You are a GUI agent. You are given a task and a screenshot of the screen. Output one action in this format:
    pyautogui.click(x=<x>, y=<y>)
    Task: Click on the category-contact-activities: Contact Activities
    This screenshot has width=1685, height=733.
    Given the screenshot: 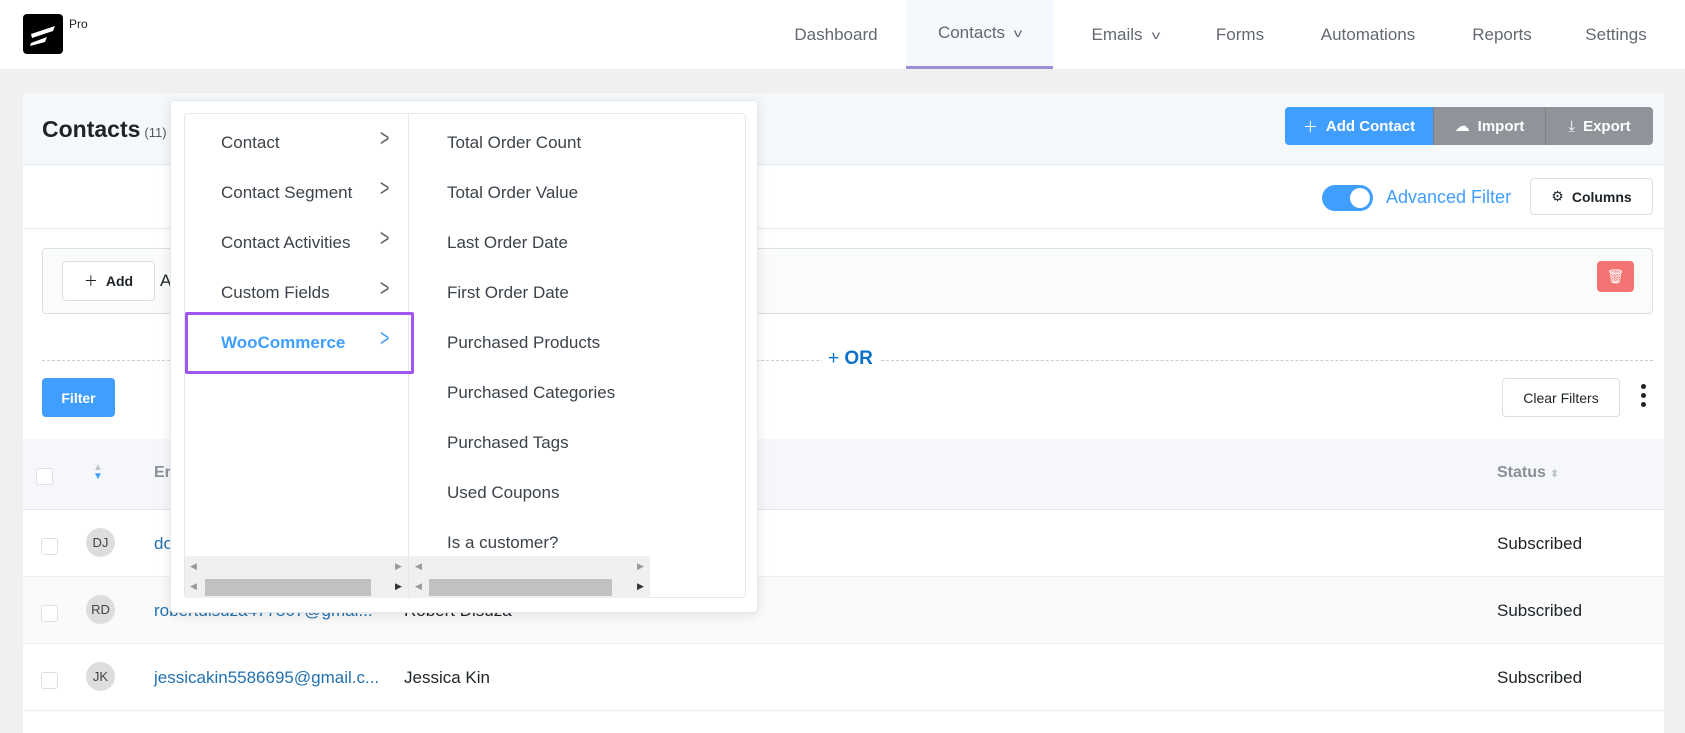 What is the action you would take?
    pyautogui.click(x=285, y=243)
    